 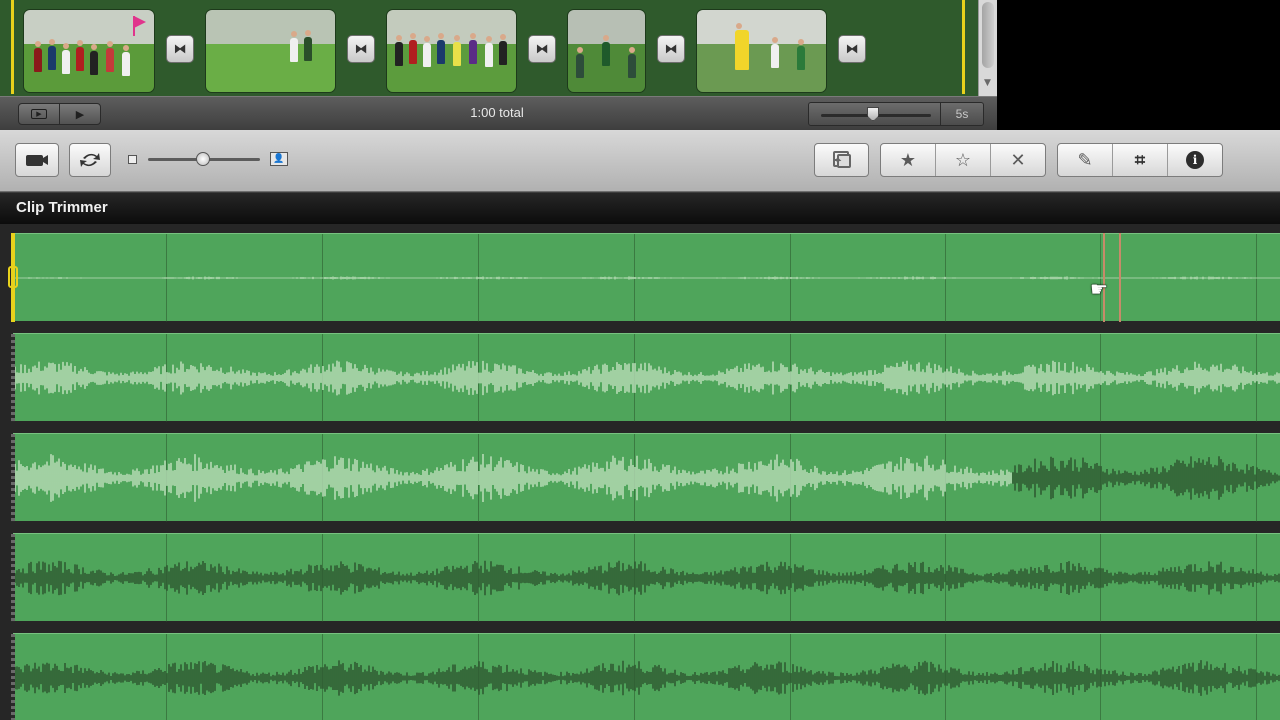 I want to click on camera-icon, so click(x=37, y=160).